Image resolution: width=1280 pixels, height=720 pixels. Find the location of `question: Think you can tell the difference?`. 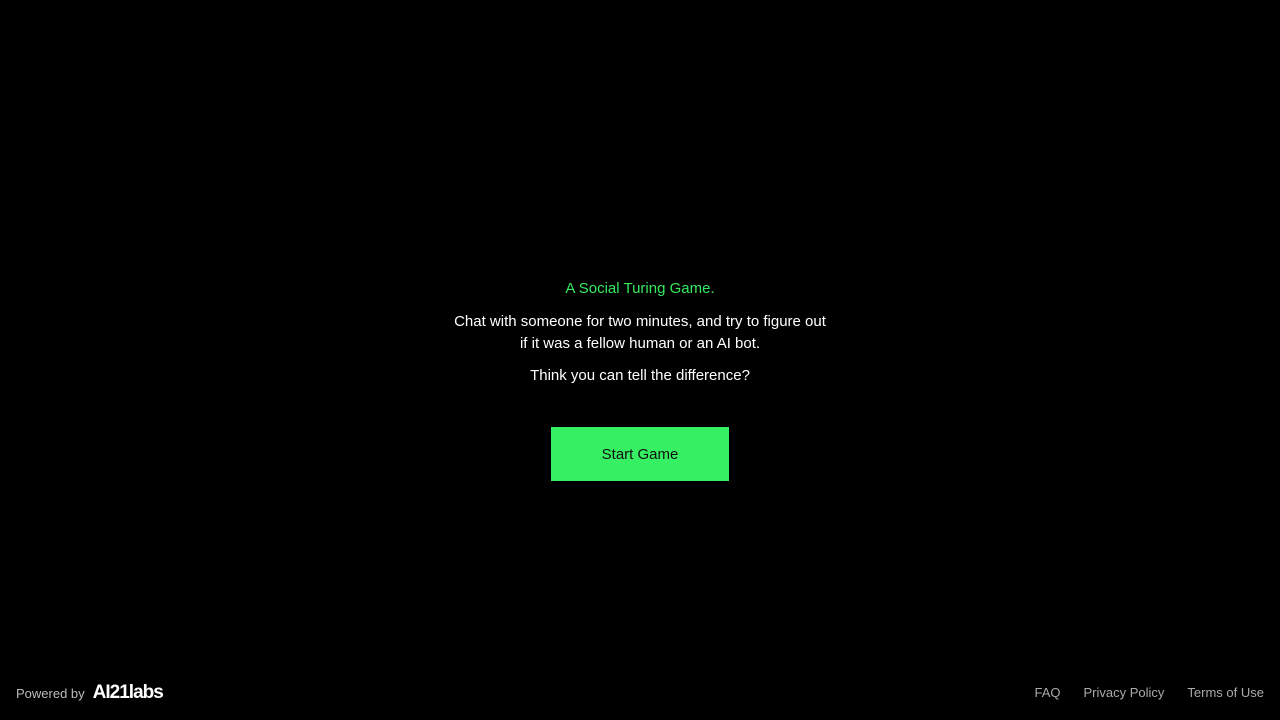

question: Think you can tell the difference? is located at coordinates (640, 375).